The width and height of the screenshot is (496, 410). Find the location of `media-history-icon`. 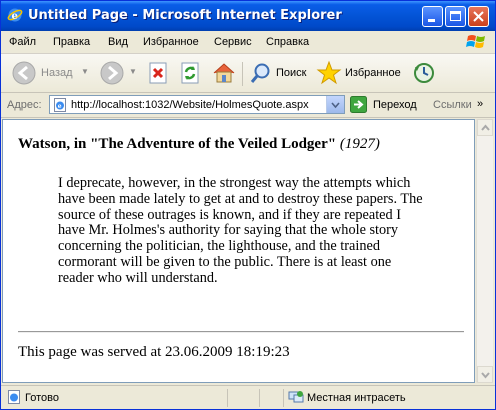

media-history-icon is located at coordinates (424, 73).